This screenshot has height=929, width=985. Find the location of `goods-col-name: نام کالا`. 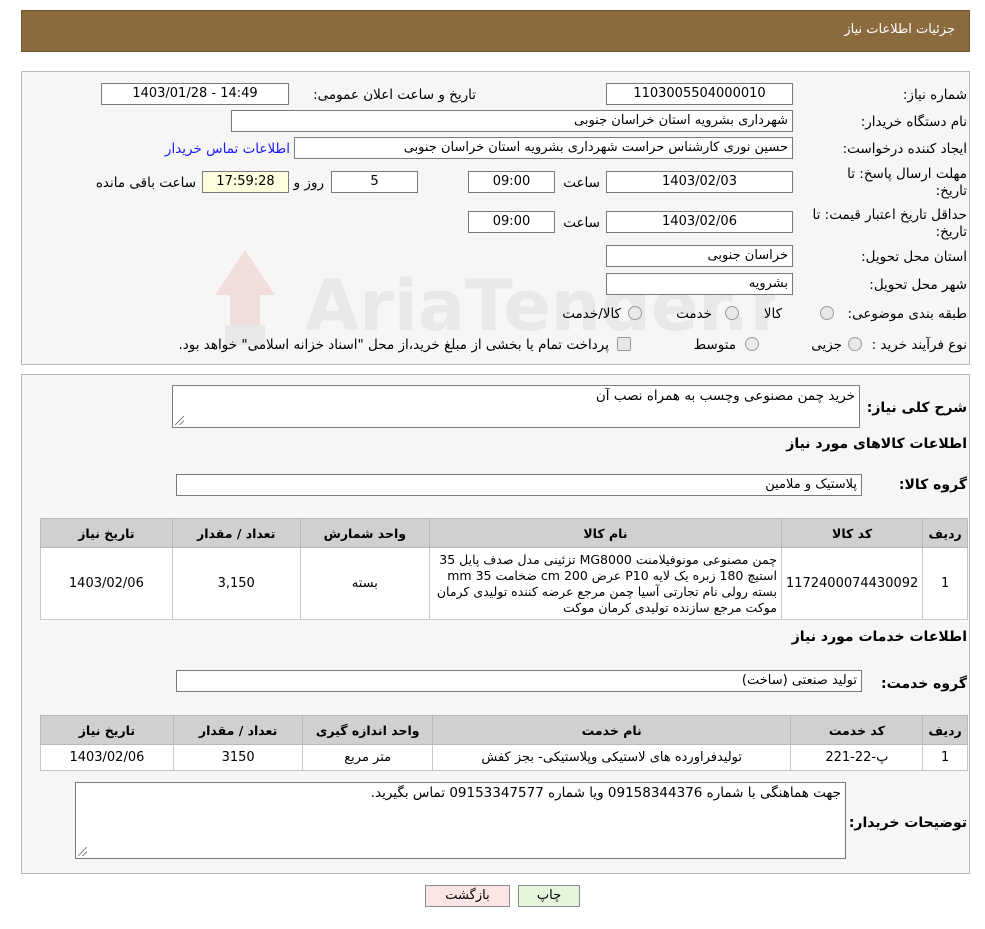

goods-col-name: نام کالا is located at coordinates (605, 533).